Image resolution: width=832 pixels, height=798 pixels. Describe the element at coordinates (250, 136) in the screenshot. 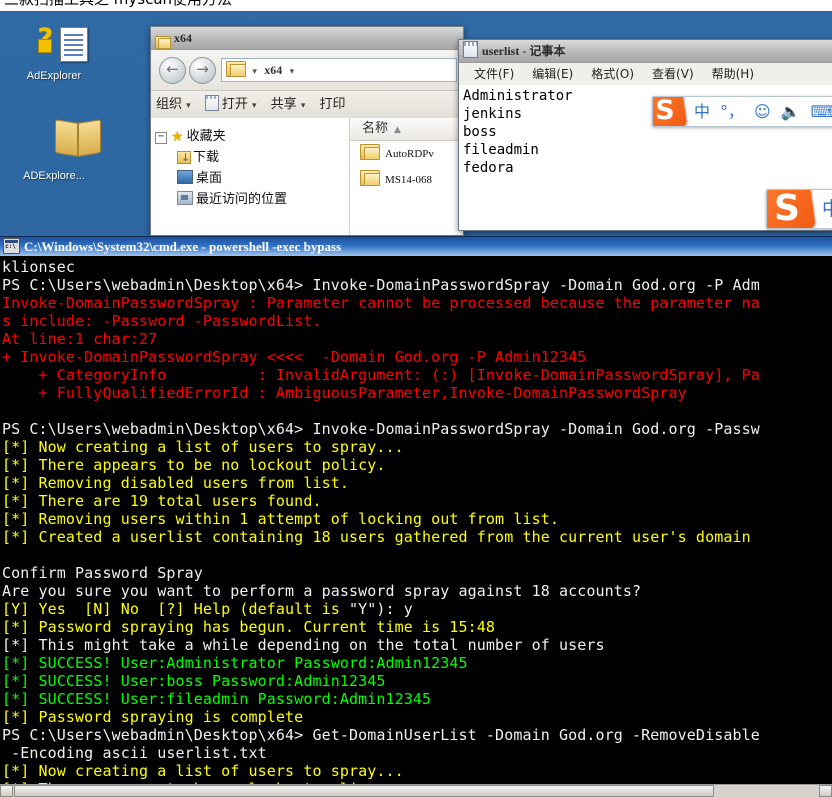

I see `tree-item-favorites: − ★ 收藏夹` at that location.